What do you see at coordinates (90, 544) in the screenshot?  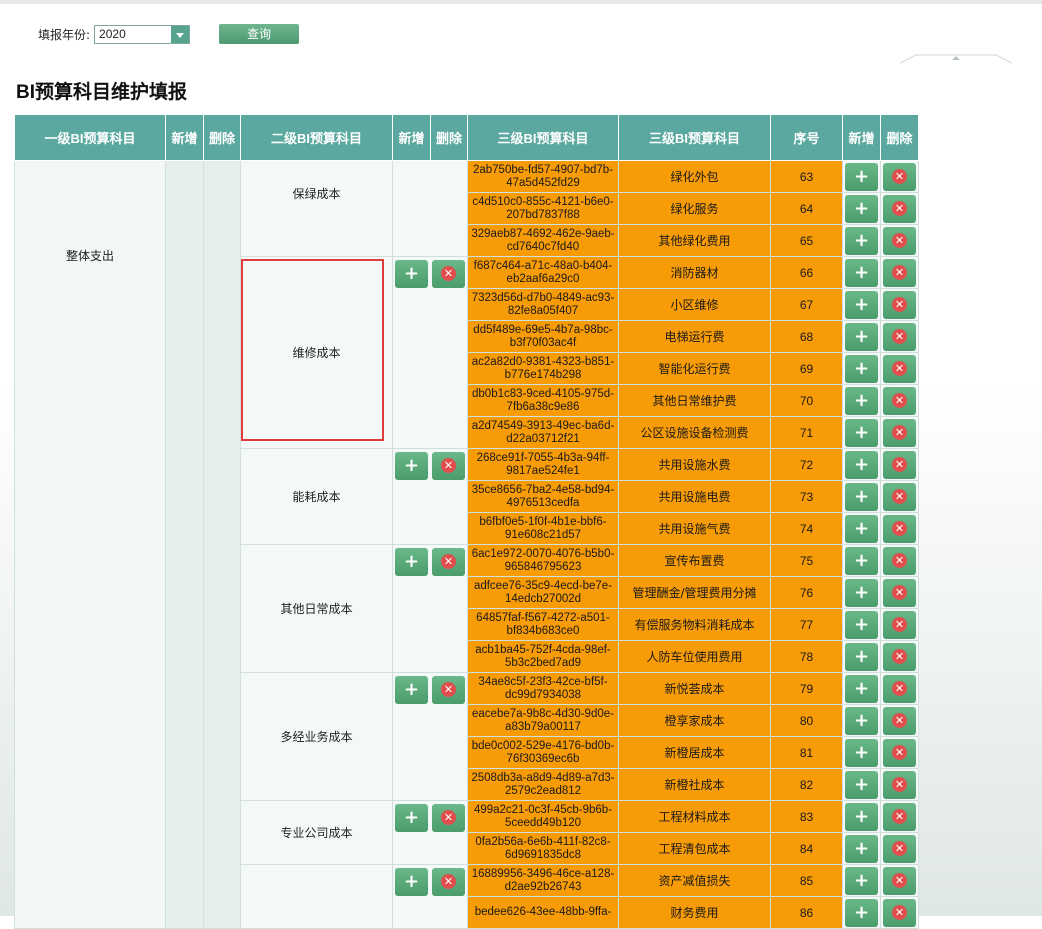 I see `level1-subject: 整体支出` at bounding box center [90, 544].